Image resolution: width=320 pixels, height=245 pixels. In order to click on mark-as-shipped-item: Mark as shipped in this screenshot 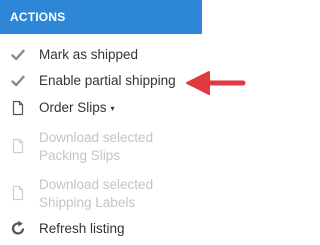, I will do `click(100, 55)`.